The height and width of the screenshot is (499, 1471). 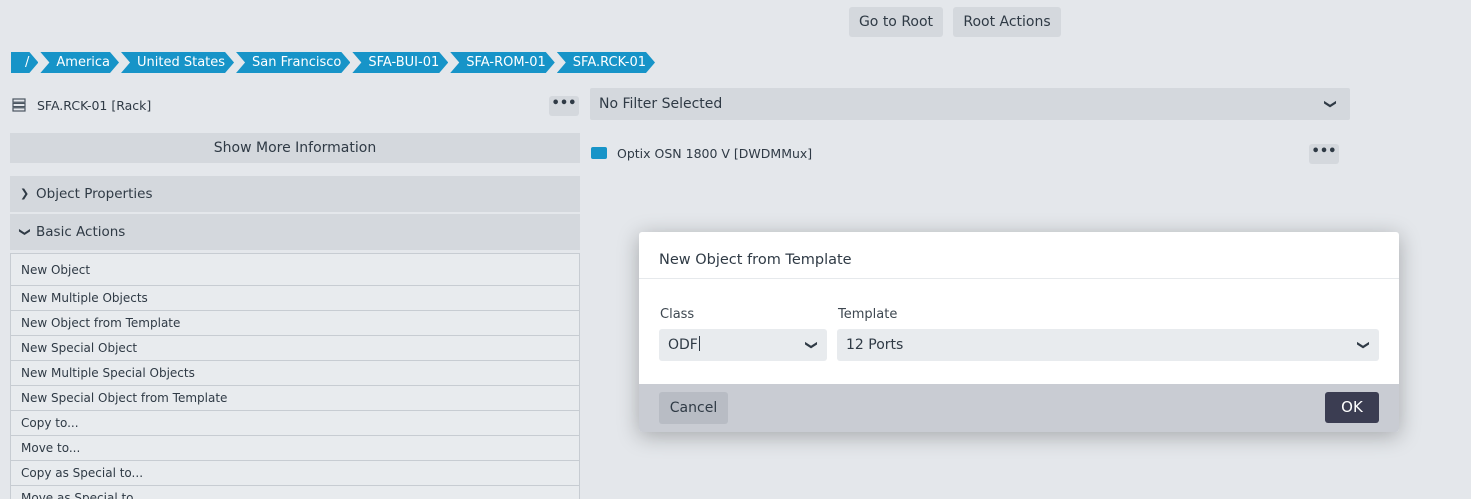 What do you see at coordinates (25, 193) in the screenshot?
I see `chevron-right-icon: ❯` at bounding box center [25, 193].